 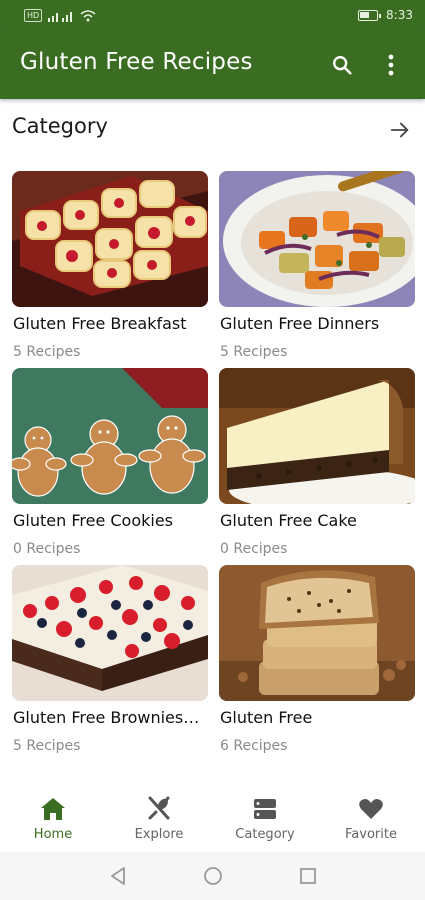 What do you see at coordinates (265, 834) in the screenshot?
I see `nav-label-category: Category` at bounding box center [265, 834].